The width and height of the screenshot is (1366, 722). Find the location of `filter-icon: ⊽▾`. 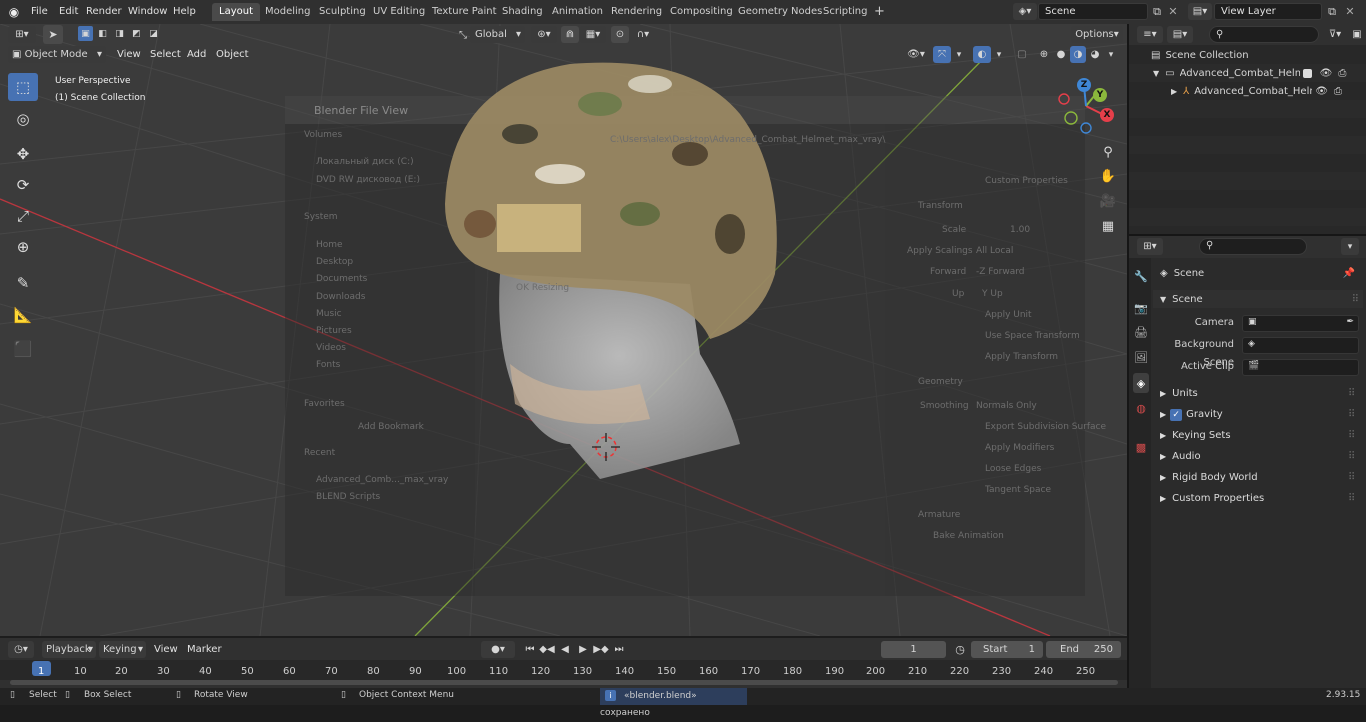

filter-icon: ⊽▾ is located at coordinates (1335, 34).